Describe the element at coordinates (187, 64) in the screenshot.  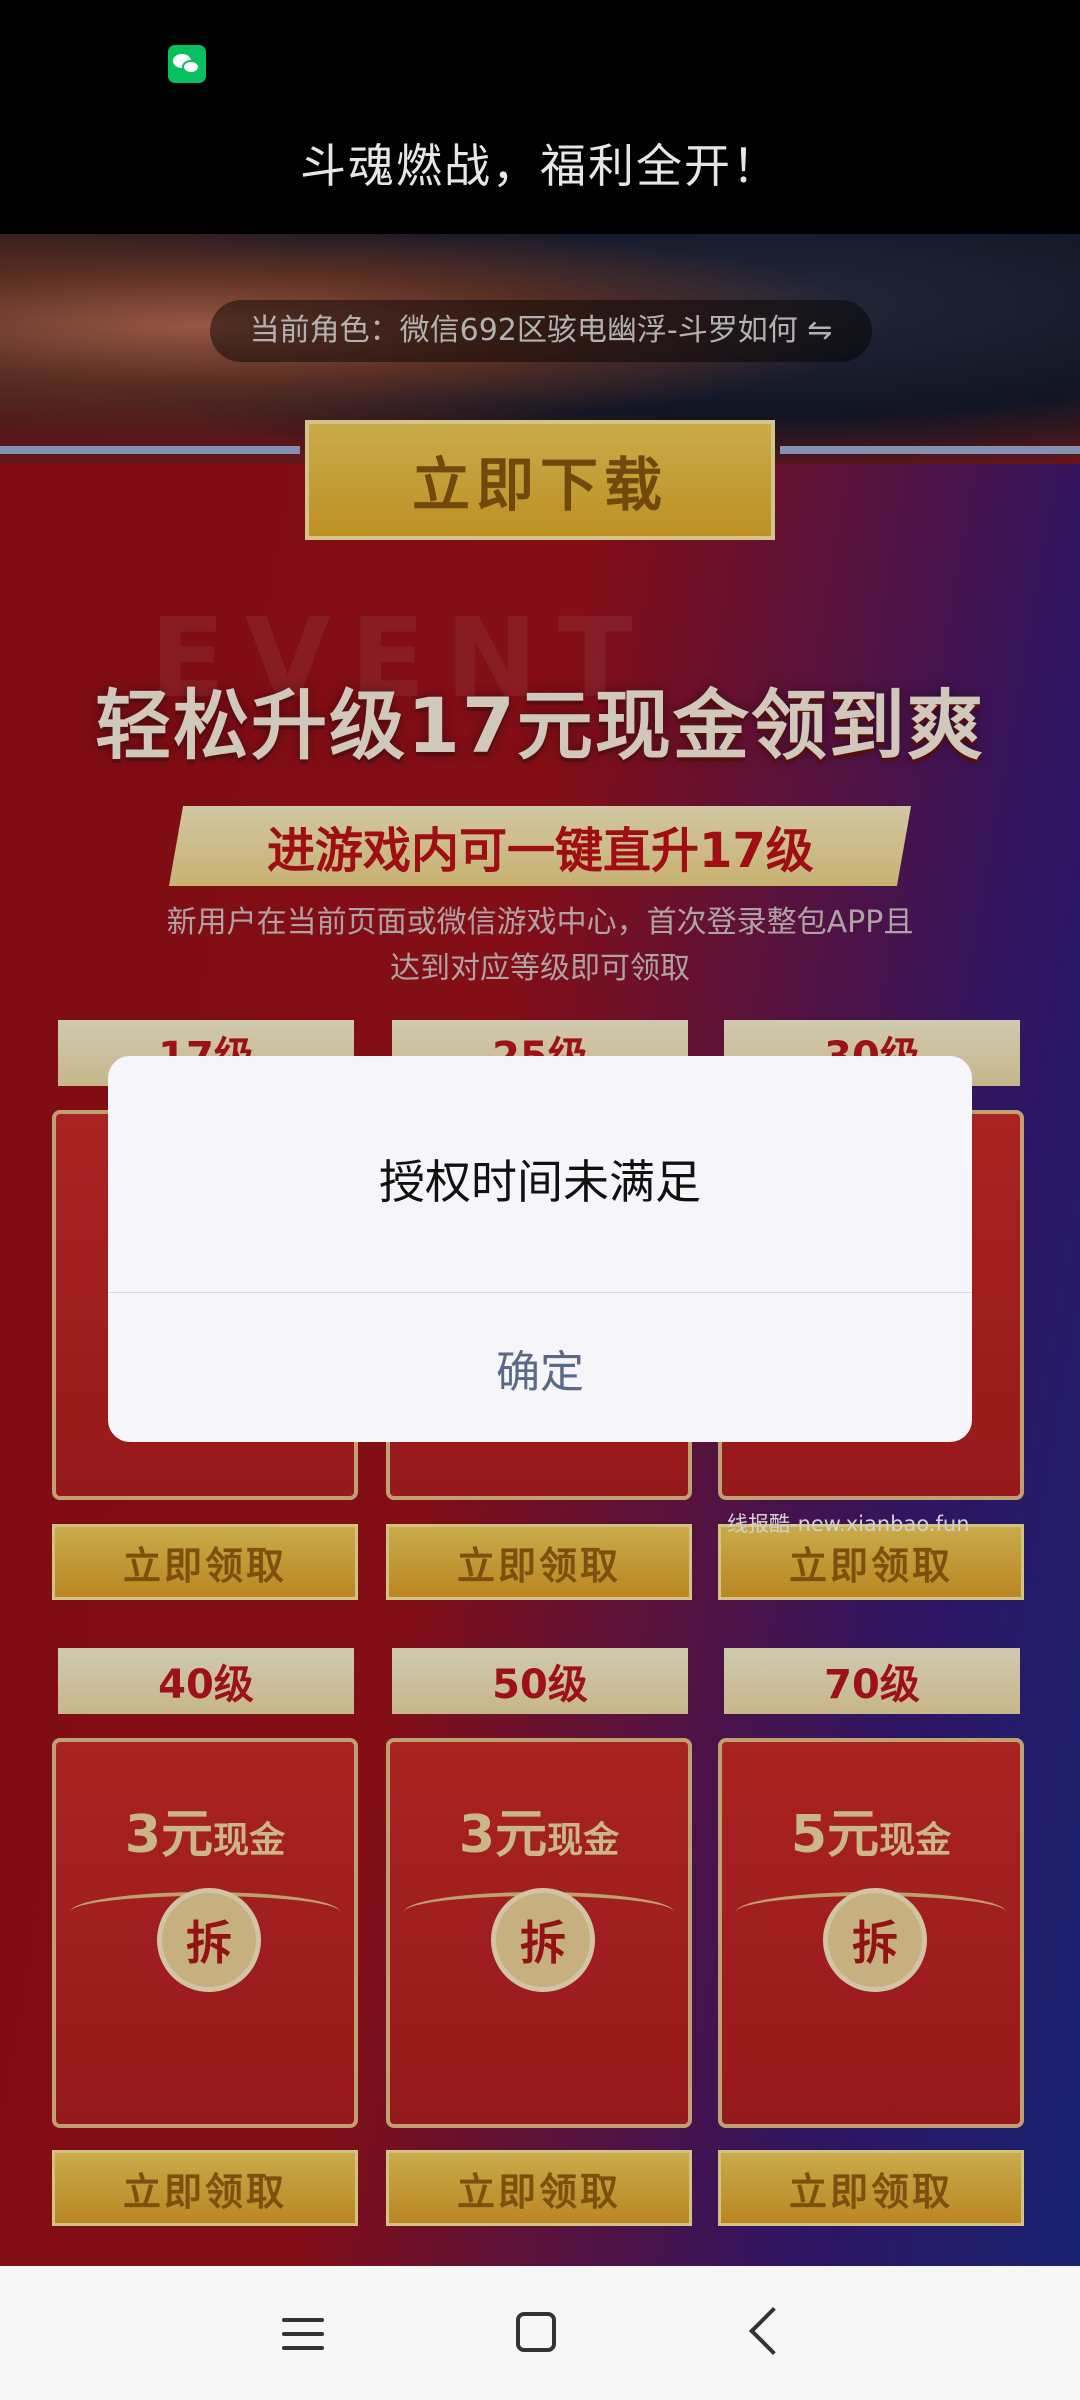
I see `wechat-icon` at that location.